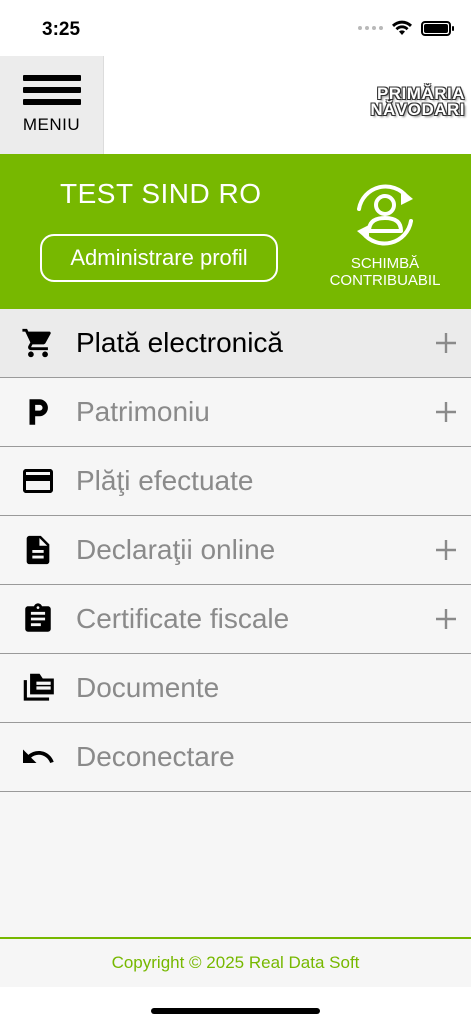  I want to click on clipboard-icon, so click(38, 619).